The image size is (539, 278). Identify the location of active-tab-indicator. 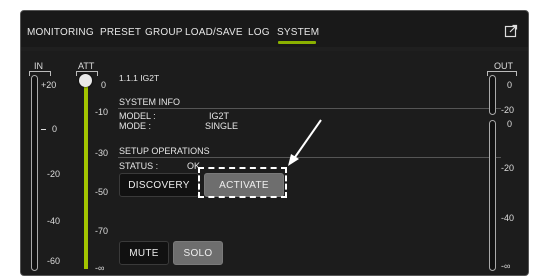
(297, 42).